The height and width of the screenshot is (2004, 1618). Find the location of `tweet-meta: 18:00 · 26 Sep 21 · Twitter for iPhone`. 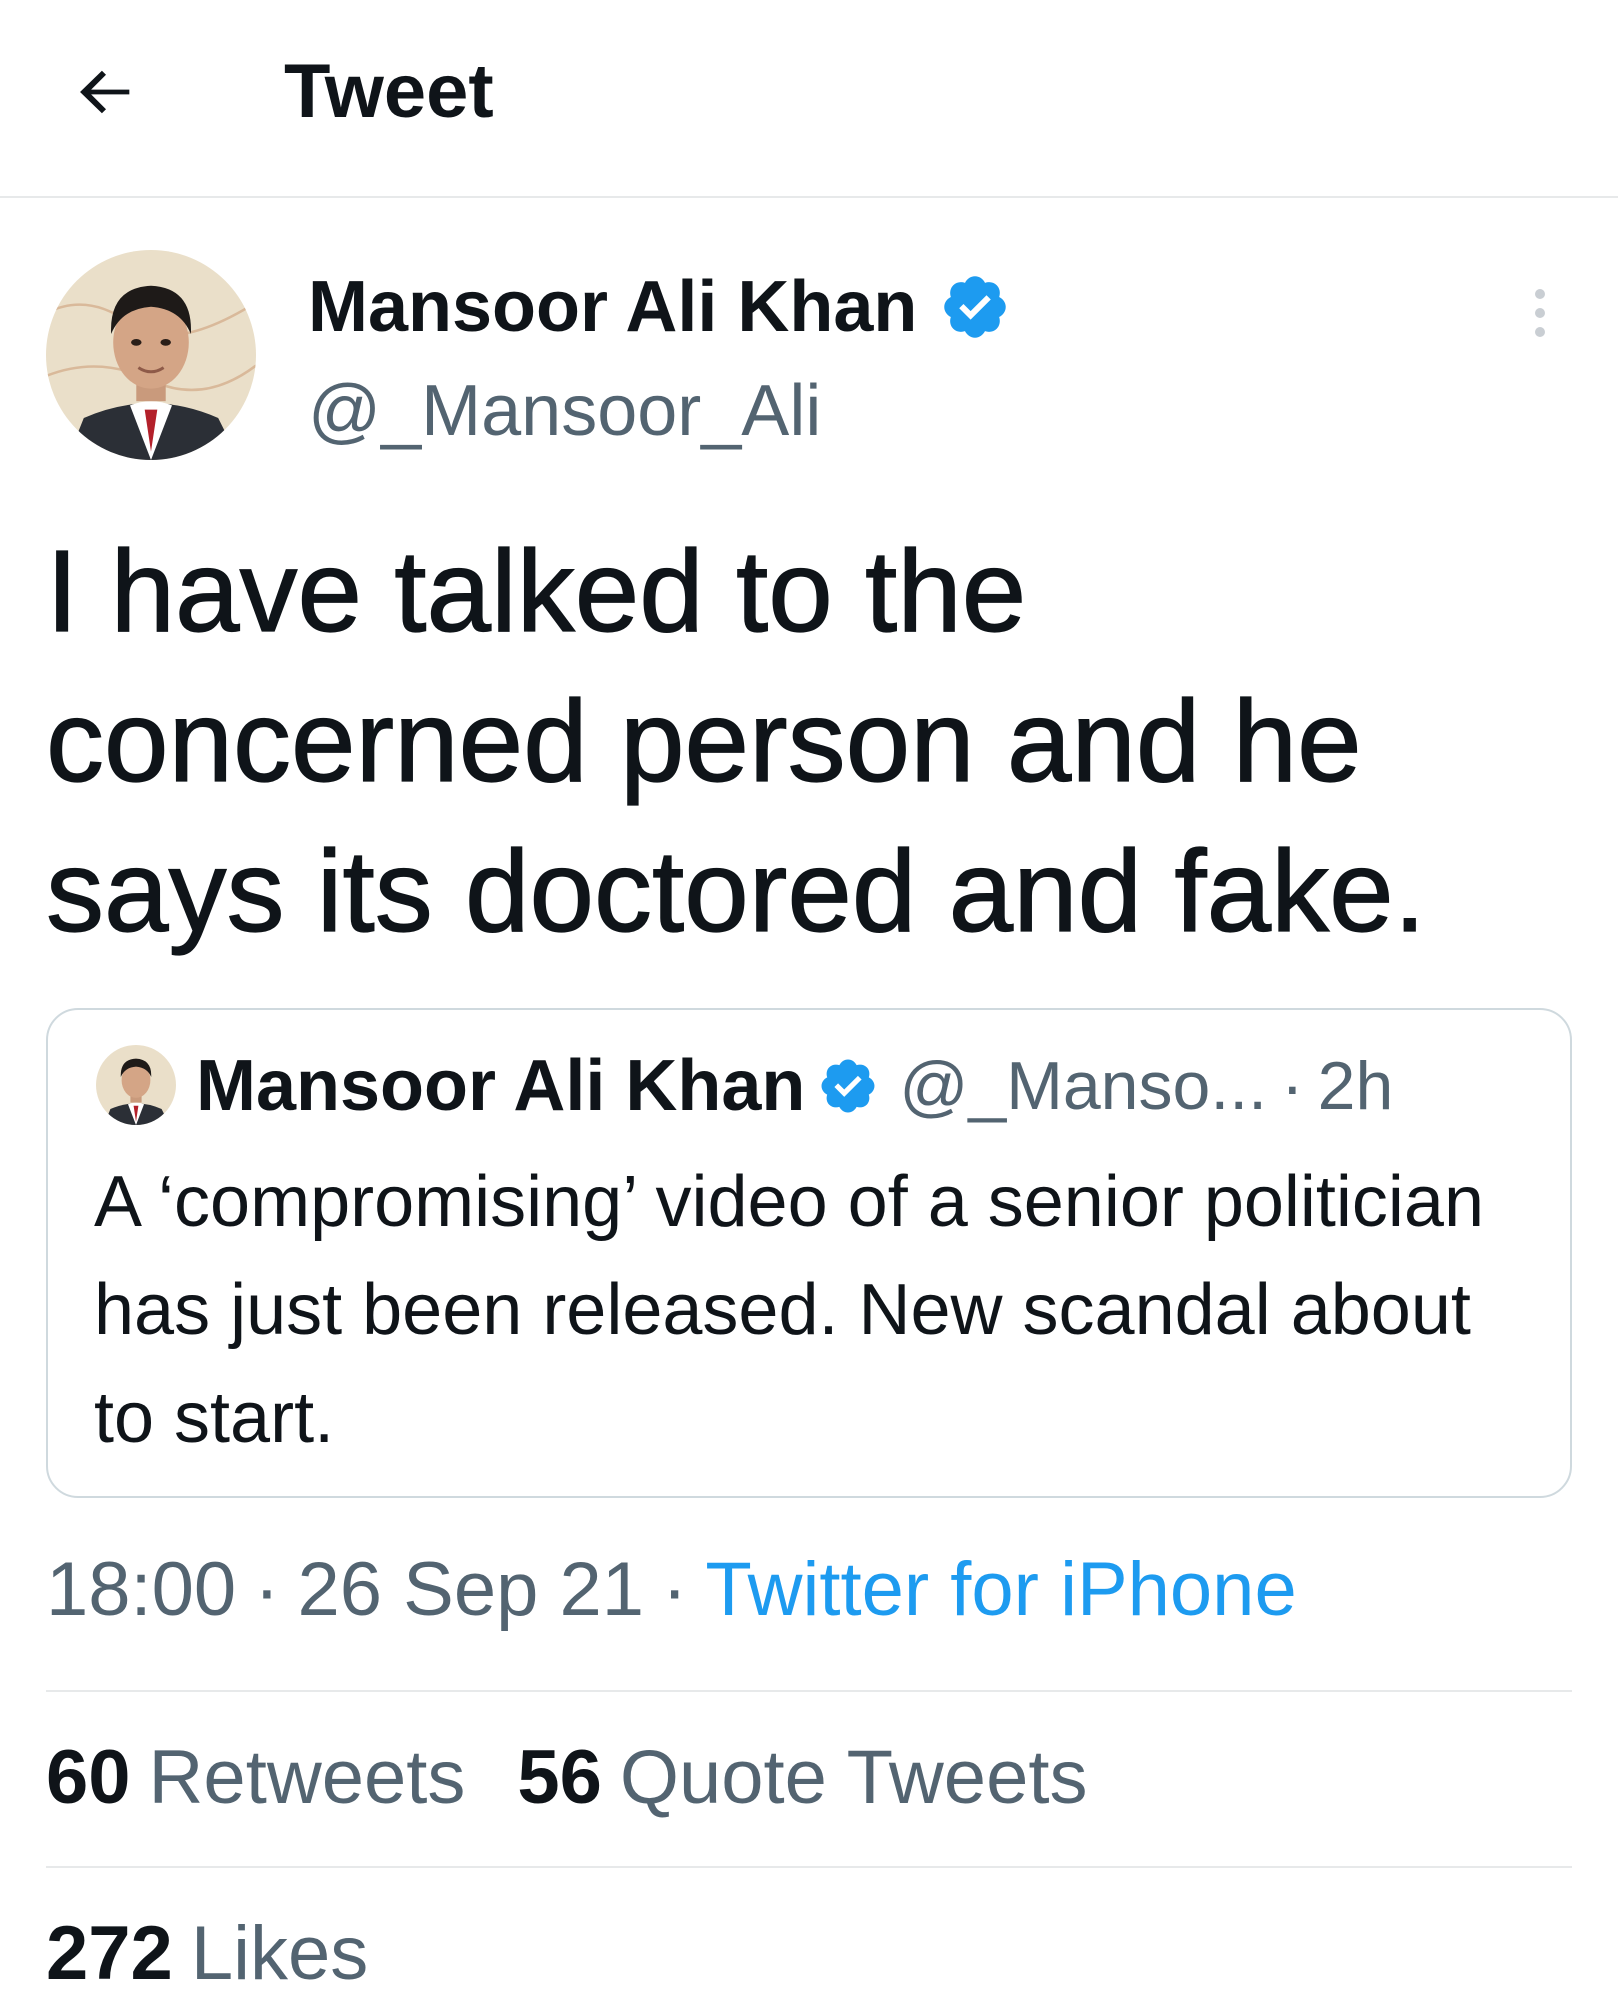

tweet-meta: 18:00 · 26 Sep 21 · Twitter for iPhone is located at coordinates (671, 1590).